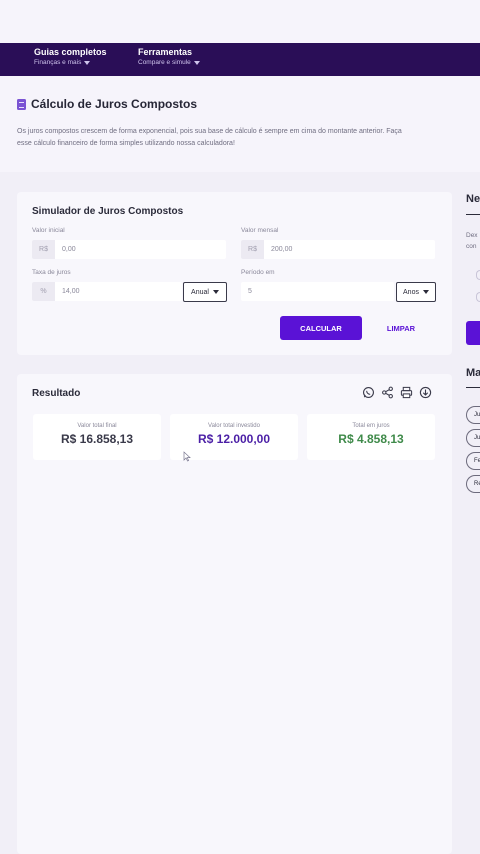 The width and height of the screenshot is (480, 854). I want to click on sidebar-heading-more: Ma, so click(473, 373).